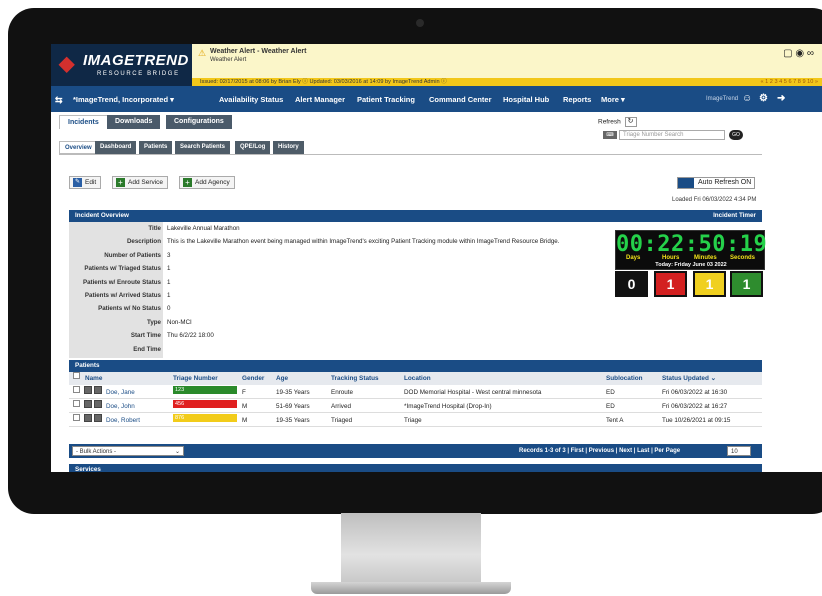 Image resolution: width=822 pixels, height=596 pixels. What do you see at coordinates (116, 147) in the screenshot?
I see `tab-dashboard: Dashboard` at bounding box center [116, 147].